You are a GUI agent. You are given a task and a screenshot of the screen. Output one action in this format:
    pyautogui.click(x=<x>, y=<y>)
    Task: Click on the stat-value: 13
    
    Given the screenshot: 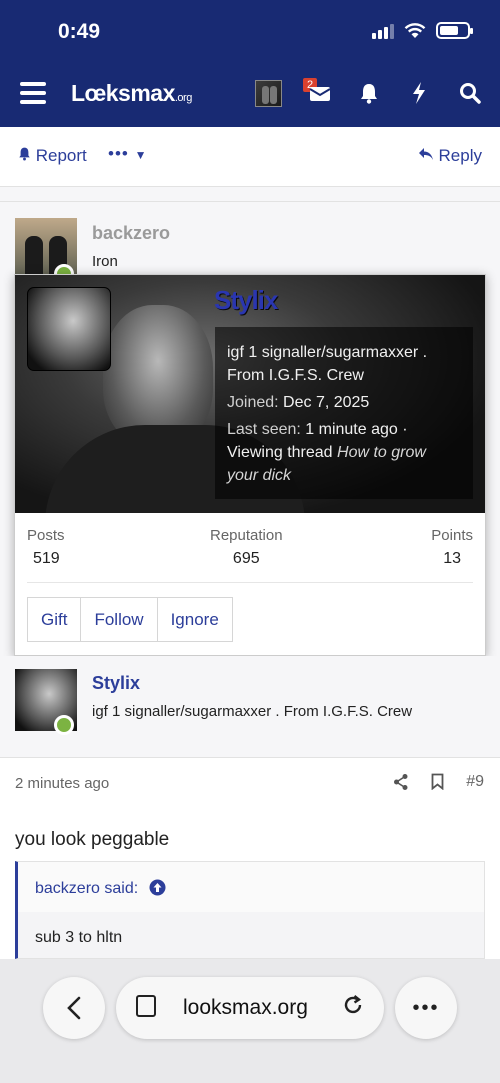 What is the action you would take?
    pyautogui.click(x=452, y=558)
    